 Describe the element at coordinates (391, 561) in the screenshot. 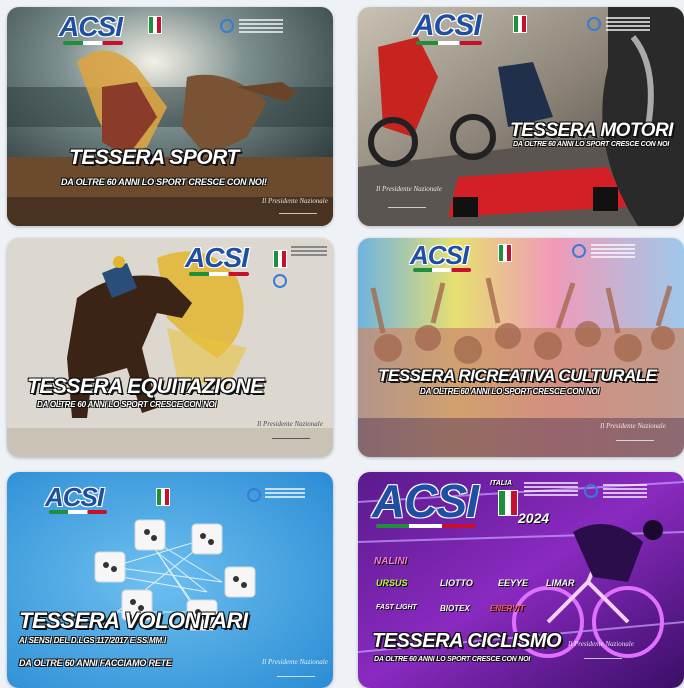

I see `sponsor-nalini: NALINI` at that location.